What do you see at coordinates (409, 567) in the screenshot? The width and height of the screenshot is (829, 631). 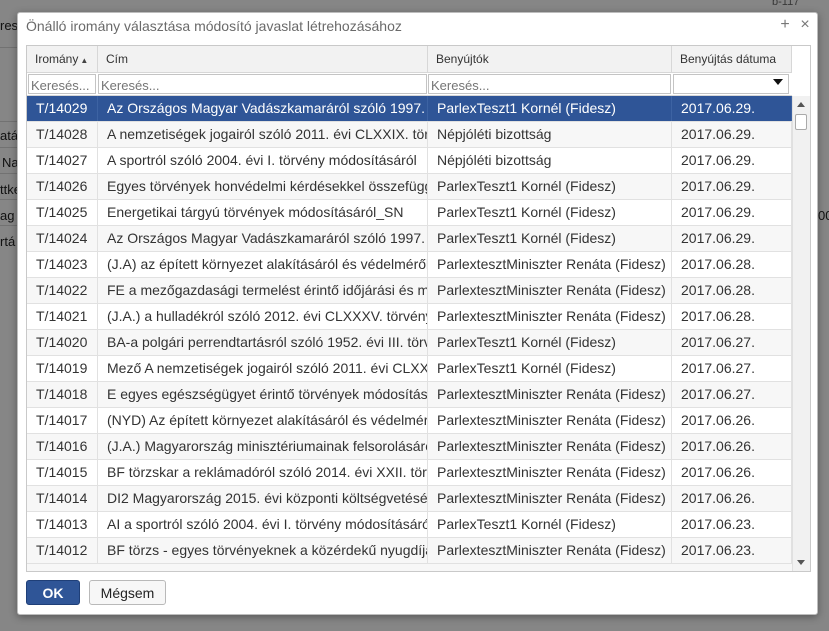 I see `table-row` at bounding box center [409, 567].